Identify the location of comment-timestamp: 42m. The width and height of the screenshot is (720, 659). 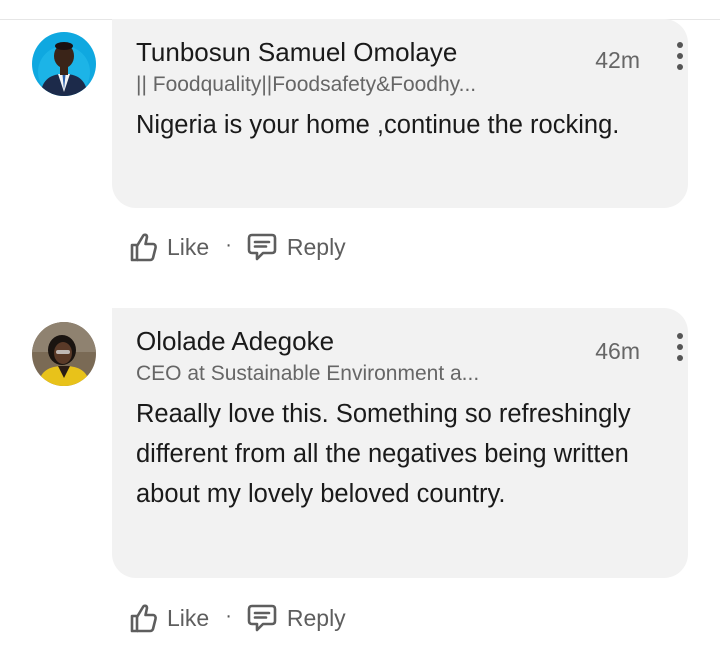
(617, 60).